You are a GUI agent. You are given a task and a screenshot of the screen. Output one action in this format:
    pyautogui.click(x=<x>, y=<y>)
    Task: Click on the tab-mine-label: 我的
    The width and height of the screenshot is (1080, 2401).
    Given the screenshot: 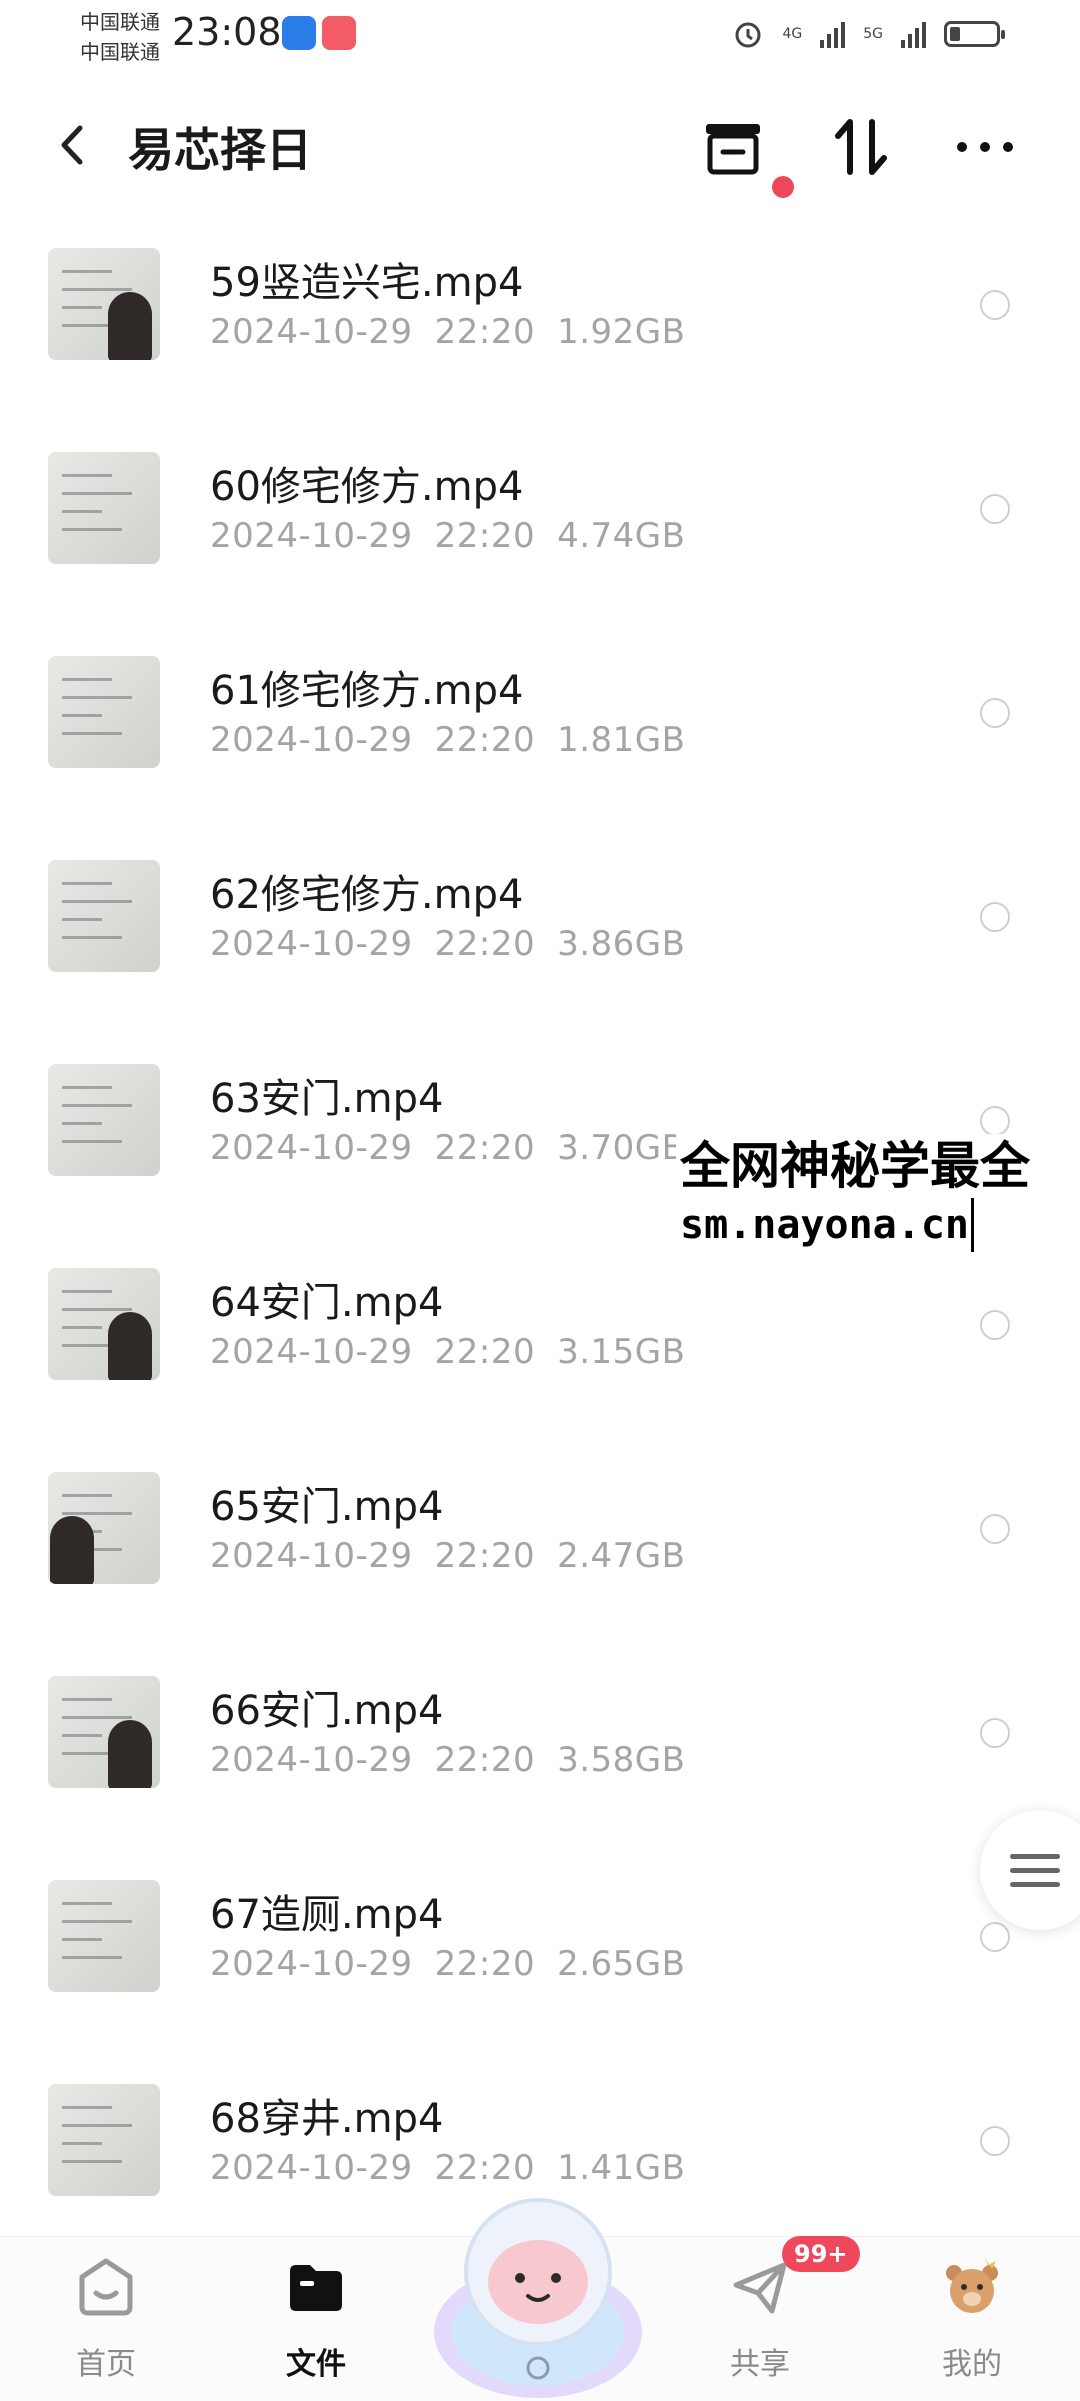 What is the action you would take?
    pyautogui.click(x=972, y=2364)
    